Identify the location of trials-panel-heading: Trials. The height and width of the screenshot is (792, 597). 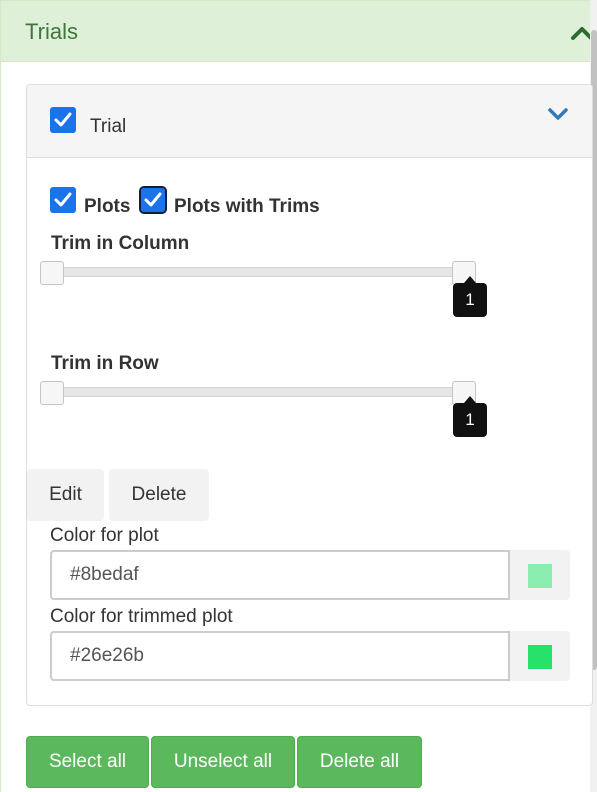
(299, 31).